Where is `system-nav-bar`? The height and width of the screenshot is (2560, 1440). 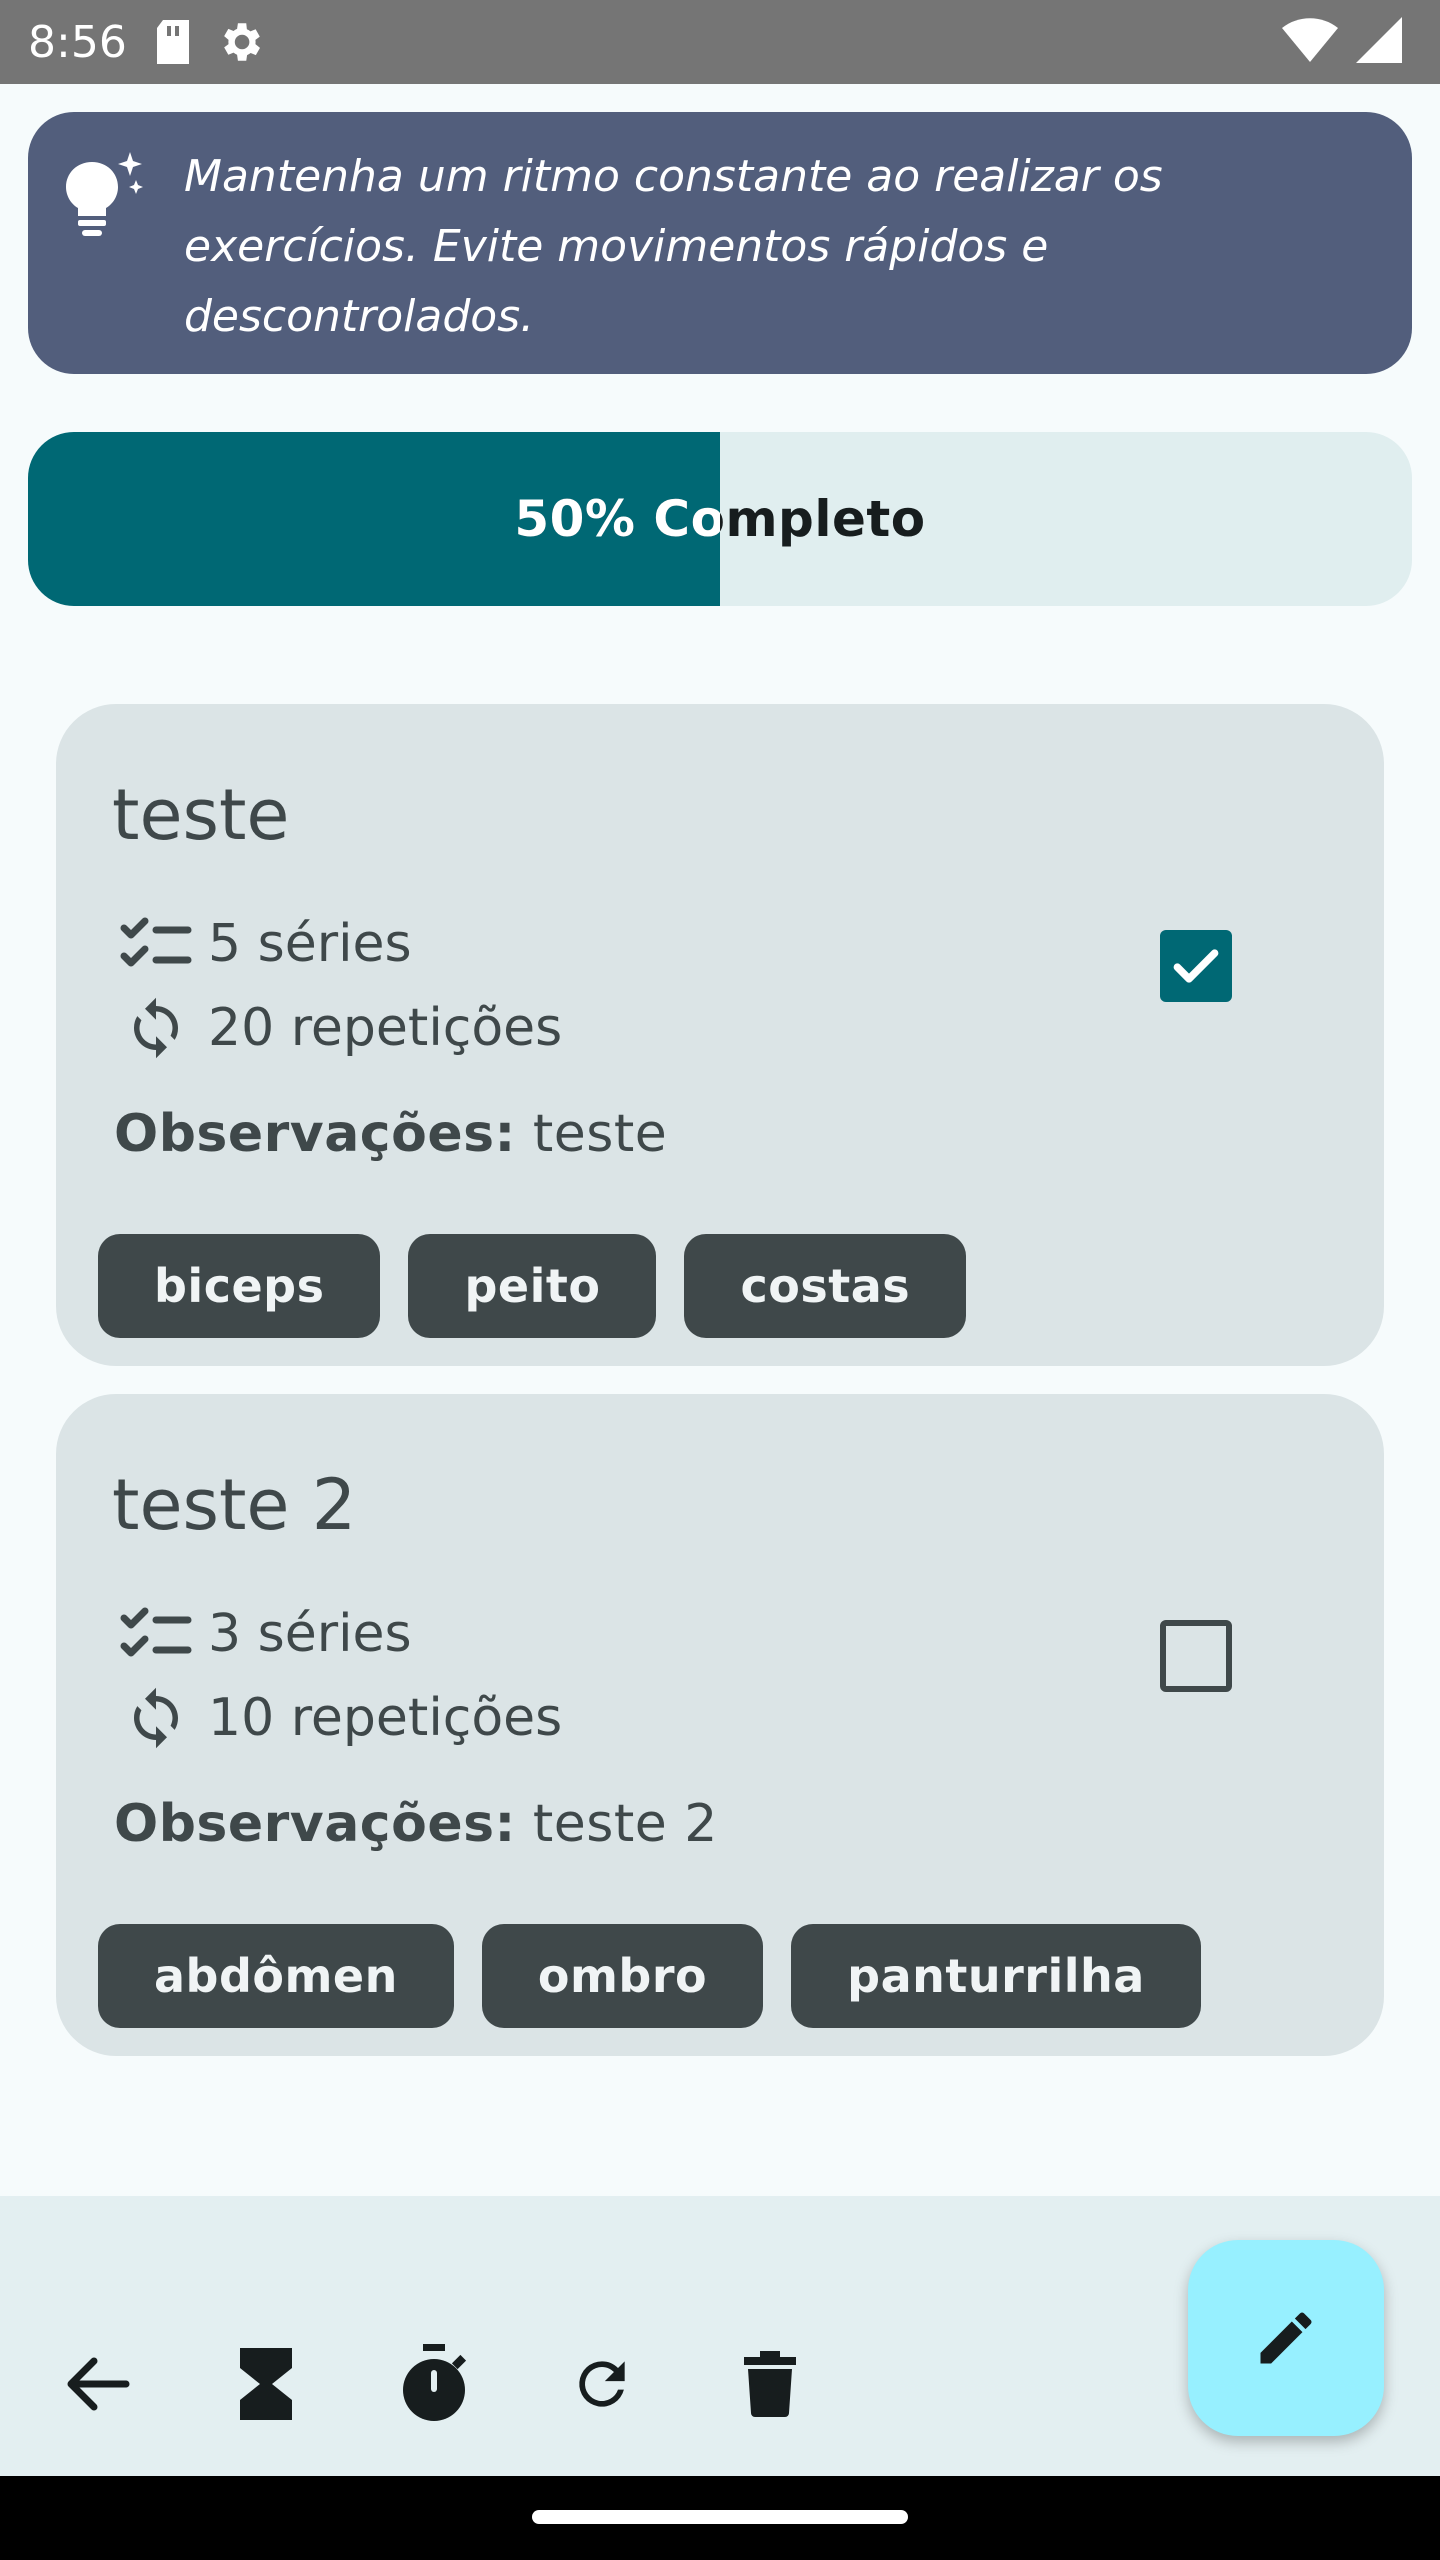
system-nav-bar is located at coordinates (720, 2518).